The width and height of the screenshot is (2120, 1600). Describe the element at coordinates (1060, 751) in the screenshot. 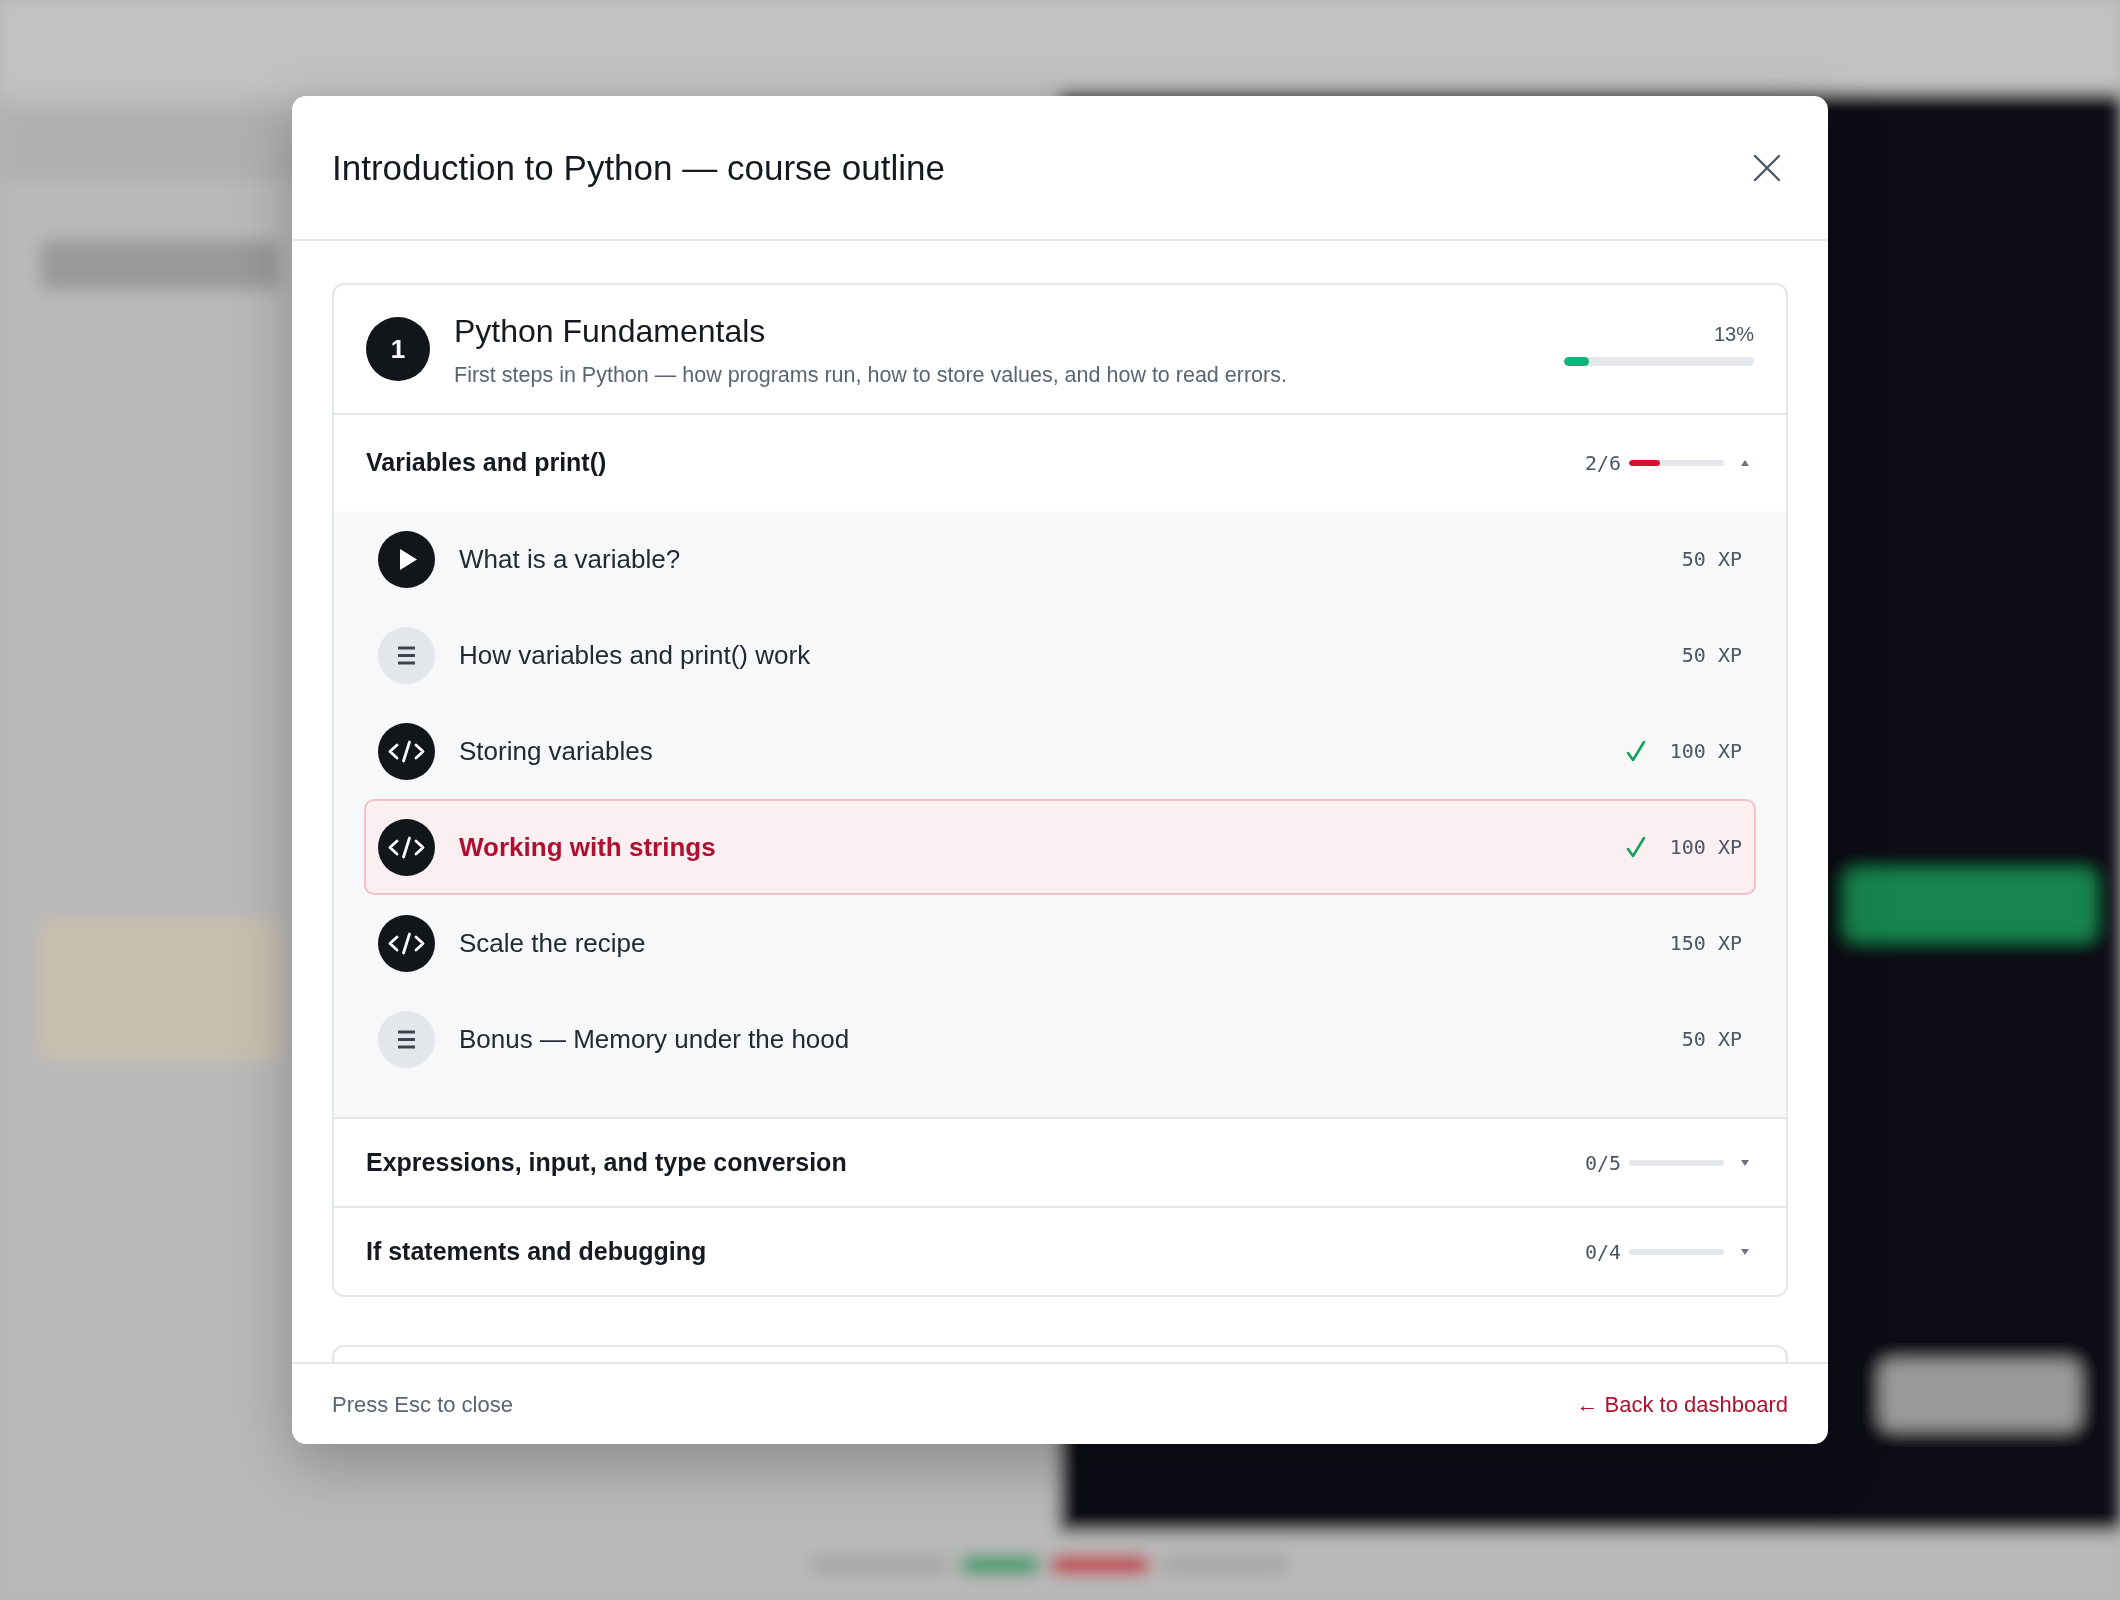

I see `lesson-item: Storing variables 100 XP` at that location.